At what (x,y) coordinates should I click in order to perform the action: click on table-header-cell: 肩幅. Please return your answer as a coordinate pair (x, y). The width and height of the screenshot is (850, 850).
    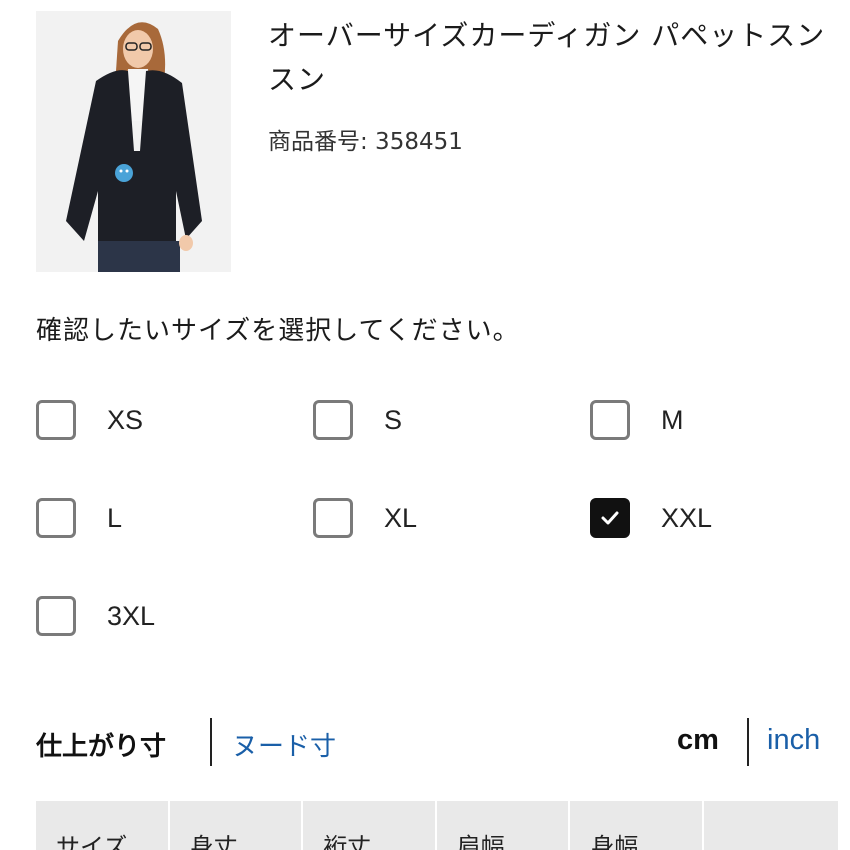
    Looking at the image, I should click on (504, 825).